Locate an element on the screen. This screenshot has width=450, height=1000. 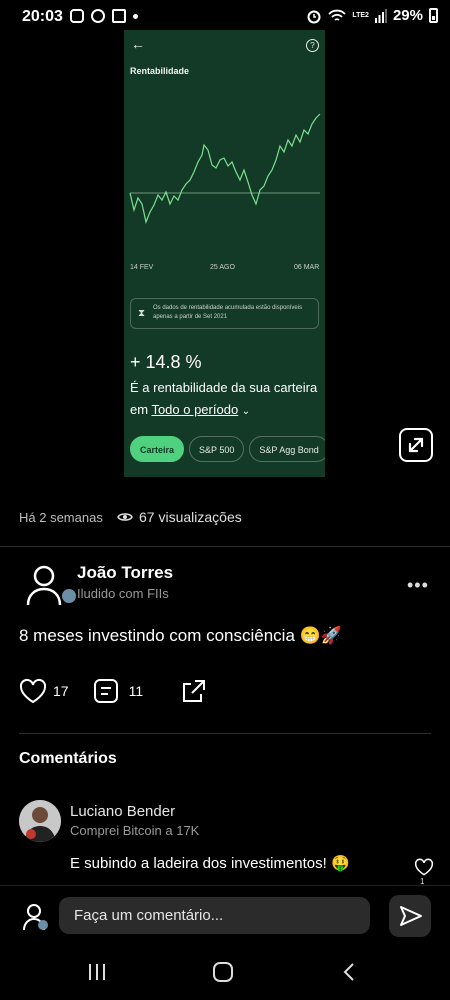
badge-icon is located at coordinates (69, 596).